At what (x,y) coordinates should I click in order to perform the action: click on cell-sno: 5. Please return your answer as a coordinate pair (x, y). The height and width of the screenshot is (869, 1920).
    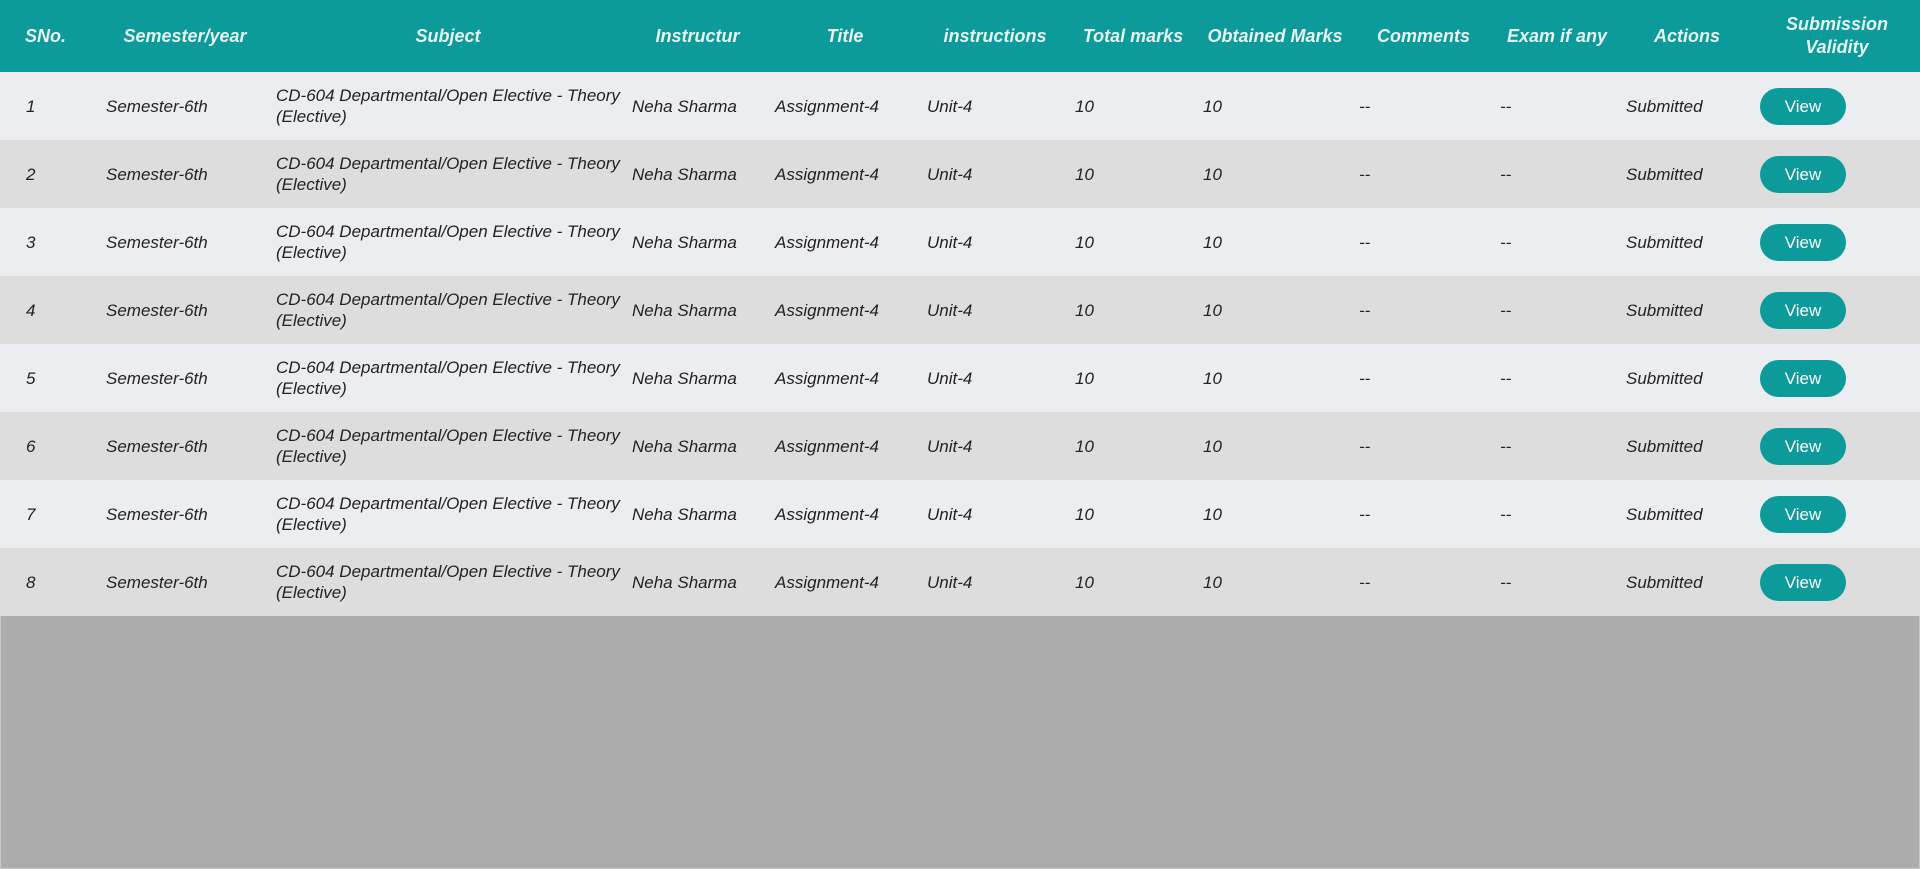
    Looking at the image, I should click on (31, 378).